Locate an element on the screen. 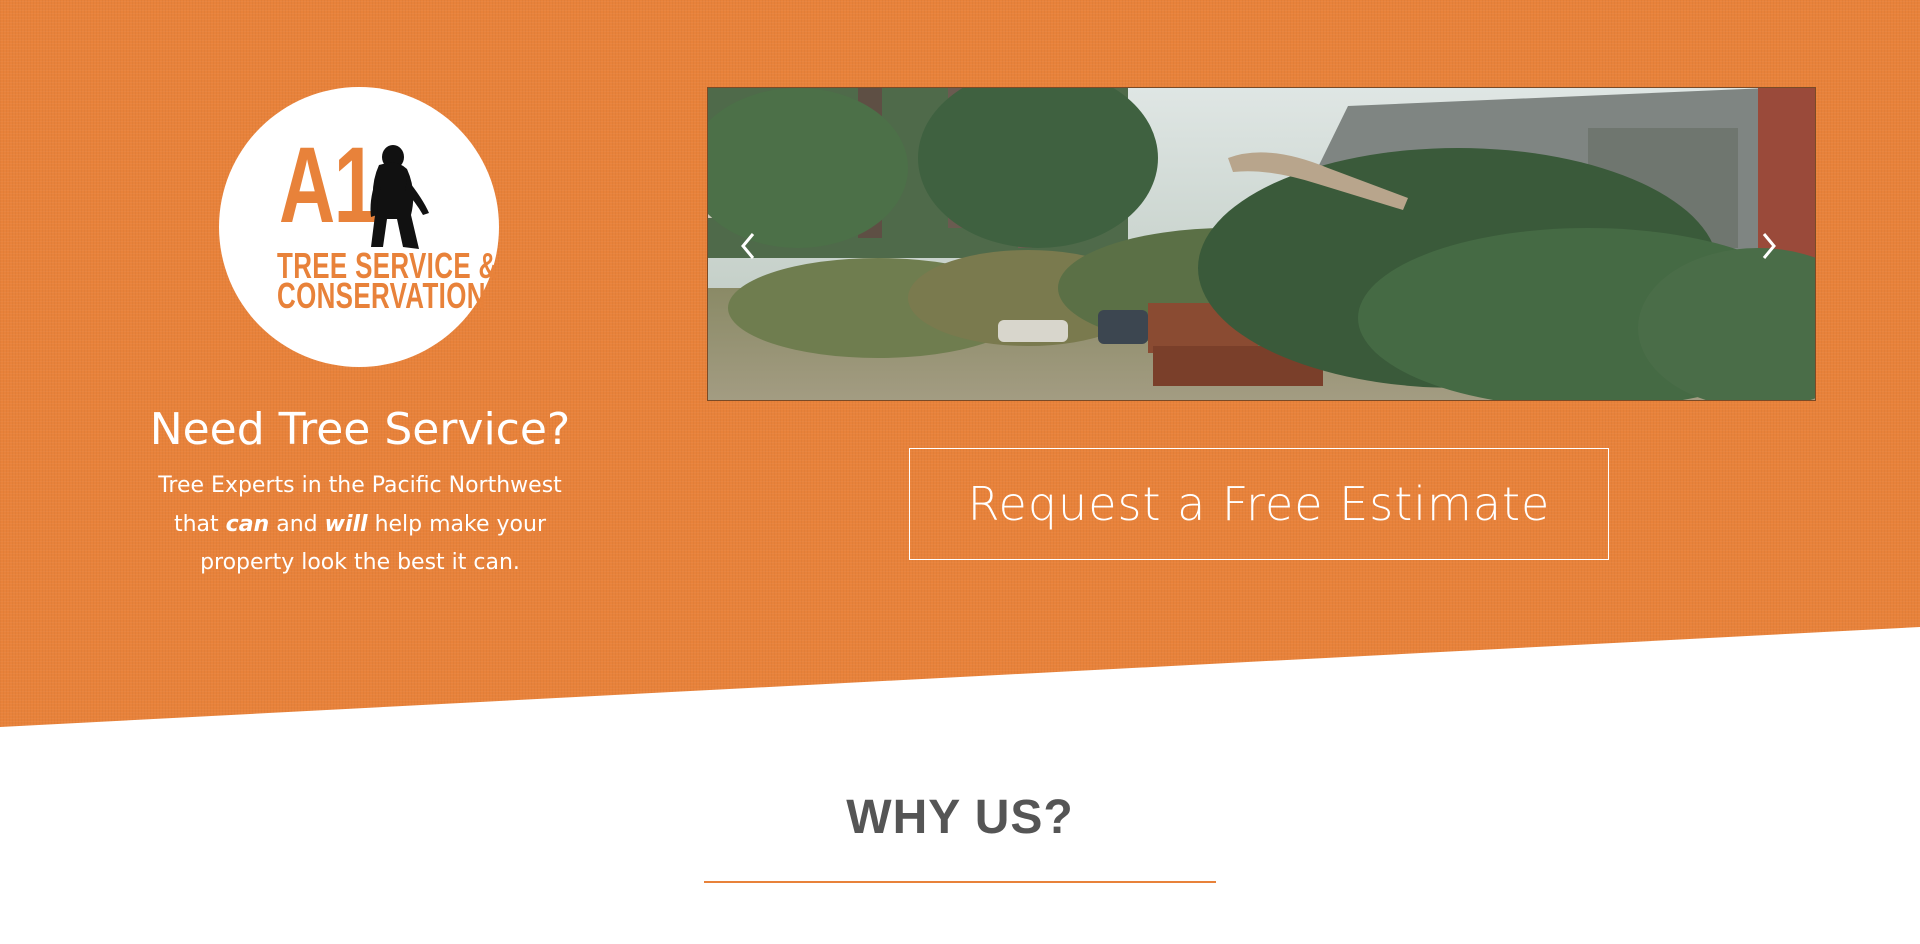  bigfoot-silhouette-icon is located at coordinates (399, 197).